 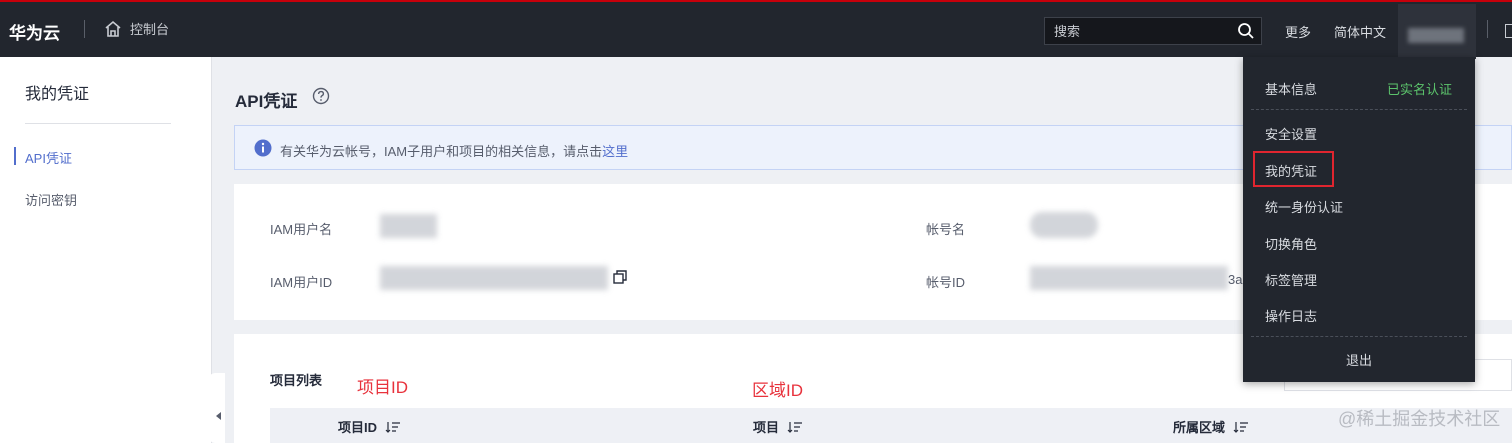 What do you see at coordinates (1235, 279) in the screenshot?
I see `account-id-tail: 3a` at bounding box center [1235, 279].